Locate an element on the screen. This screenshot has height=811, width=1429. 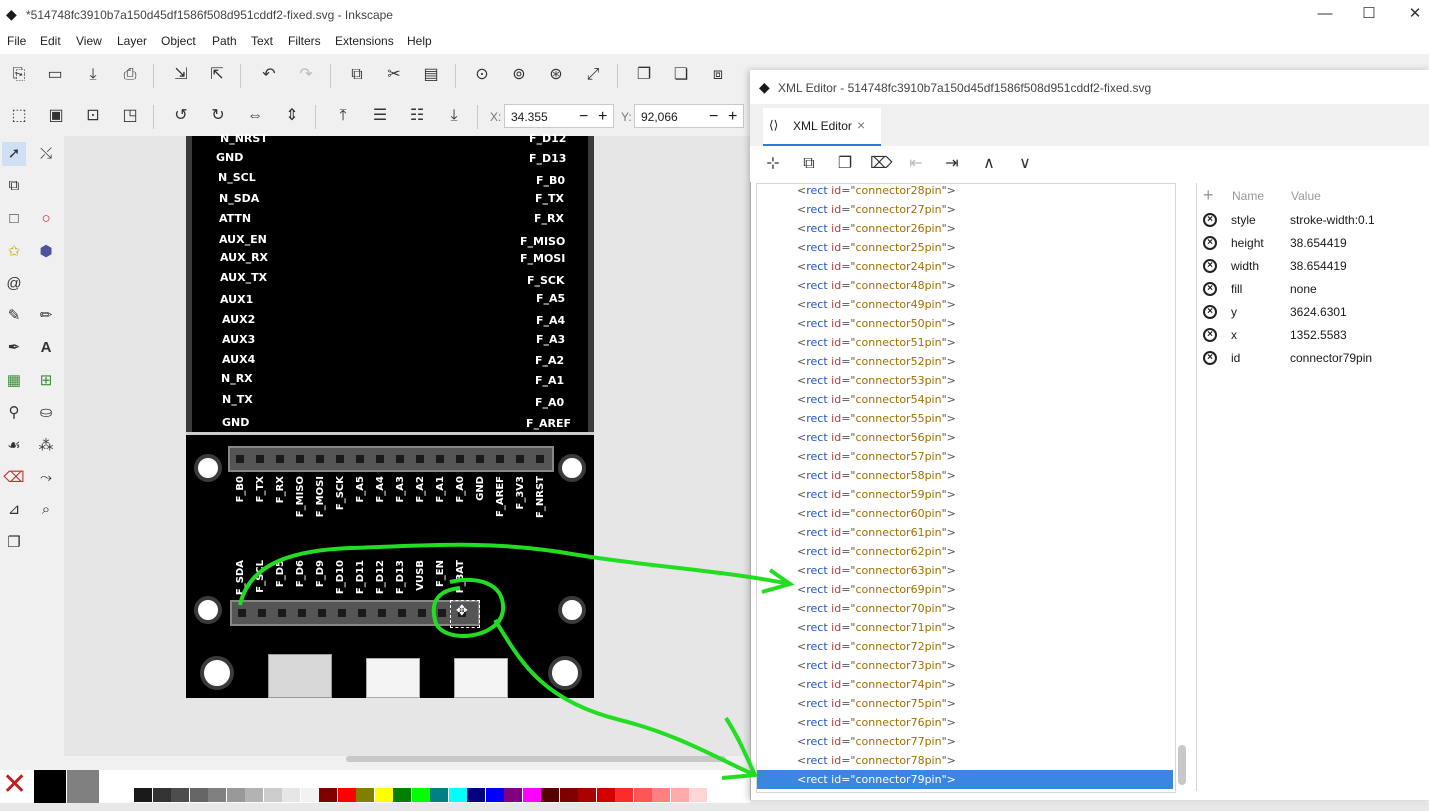
delete-node-icon: ⌦ is located at coordinates (881, 164).